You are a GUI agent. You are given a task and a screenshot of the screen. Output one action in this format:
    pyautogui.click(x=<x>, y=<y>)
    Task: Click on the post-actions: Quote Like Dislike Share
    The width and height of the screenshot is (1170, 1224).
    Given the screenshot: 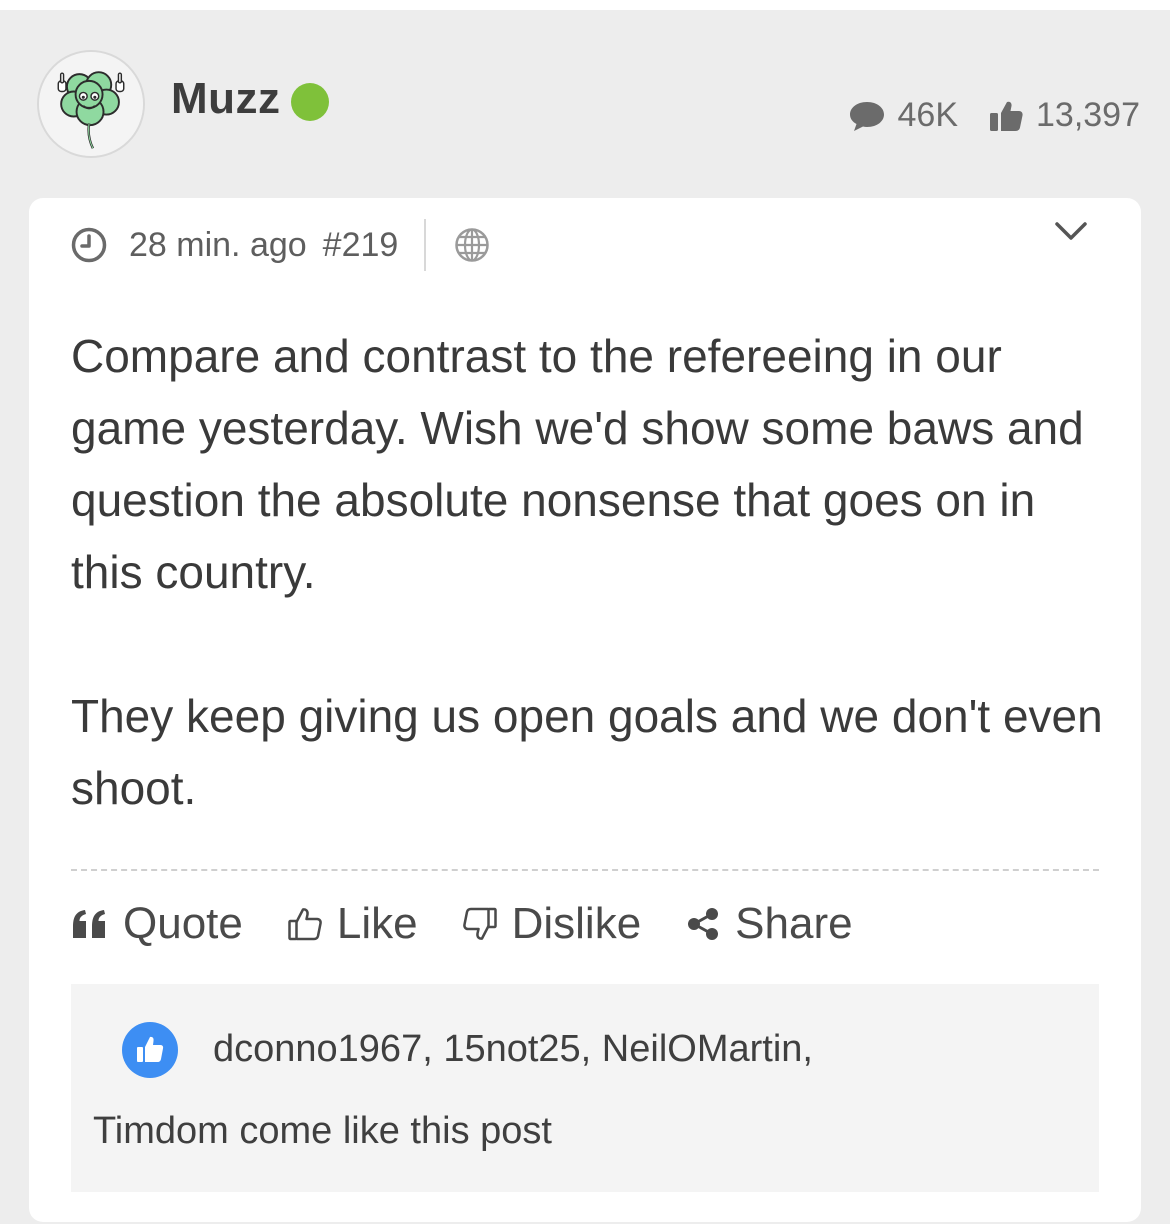 What is the action you would take?
    pyautogui.click(x=462, y=924)
    